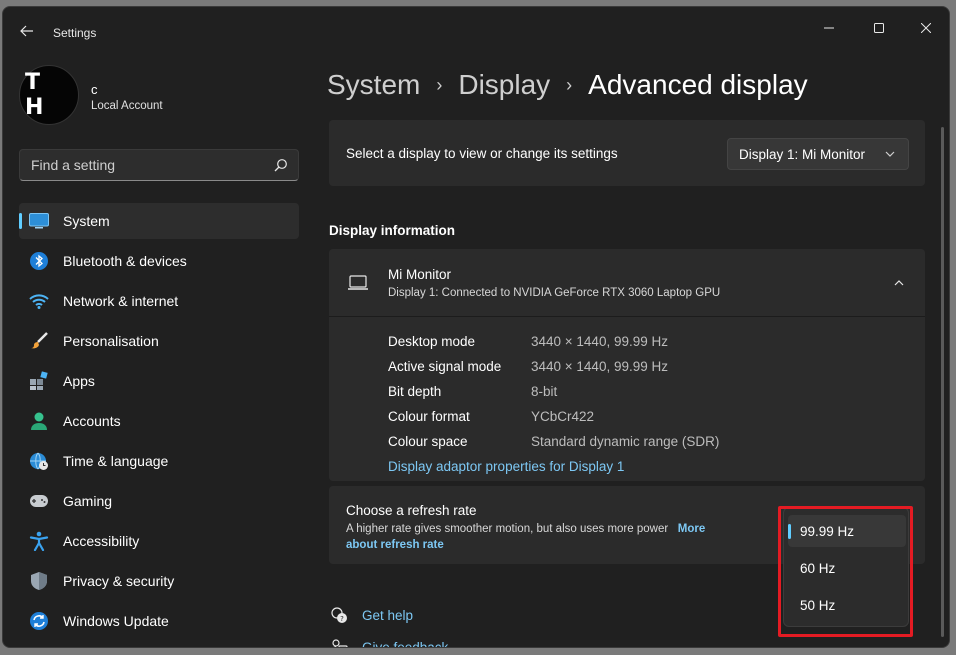  Describe the element at coordinates (789, 531) in the screenshot. I see `selected-indicator` at that location.